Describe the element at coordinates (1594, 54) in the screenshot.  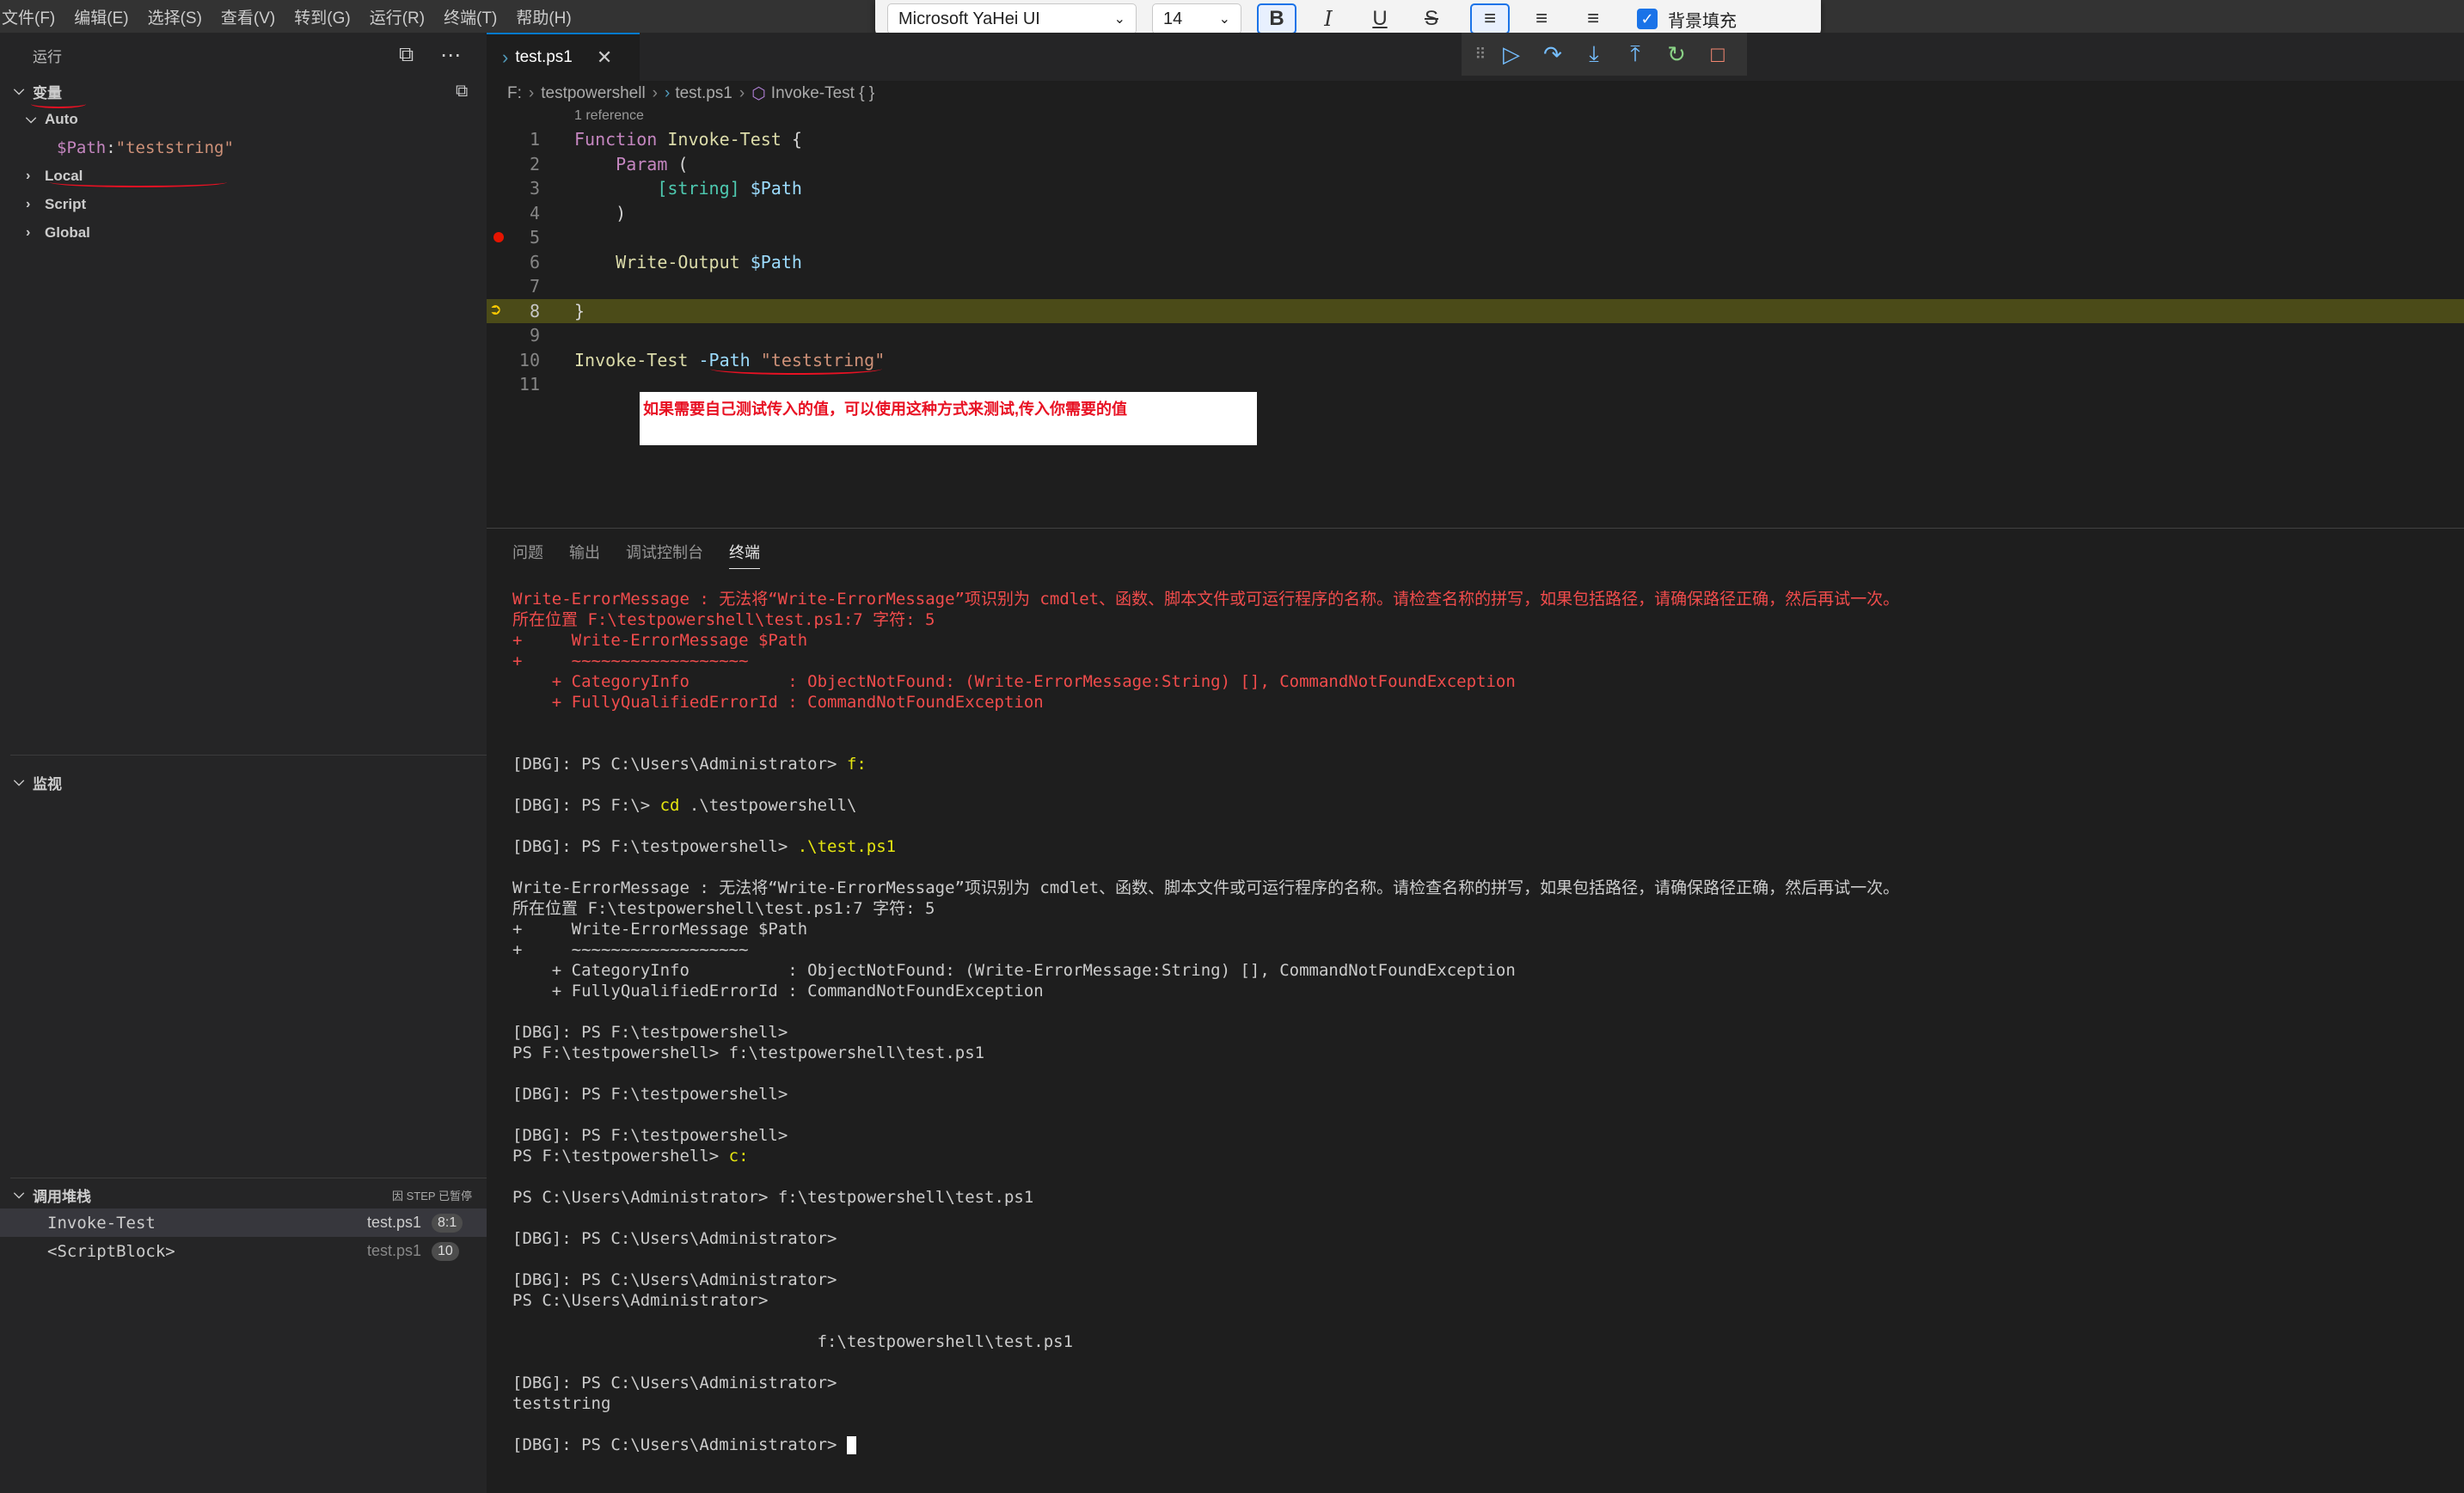
I see `step-into-icon: ⤓` at that location.